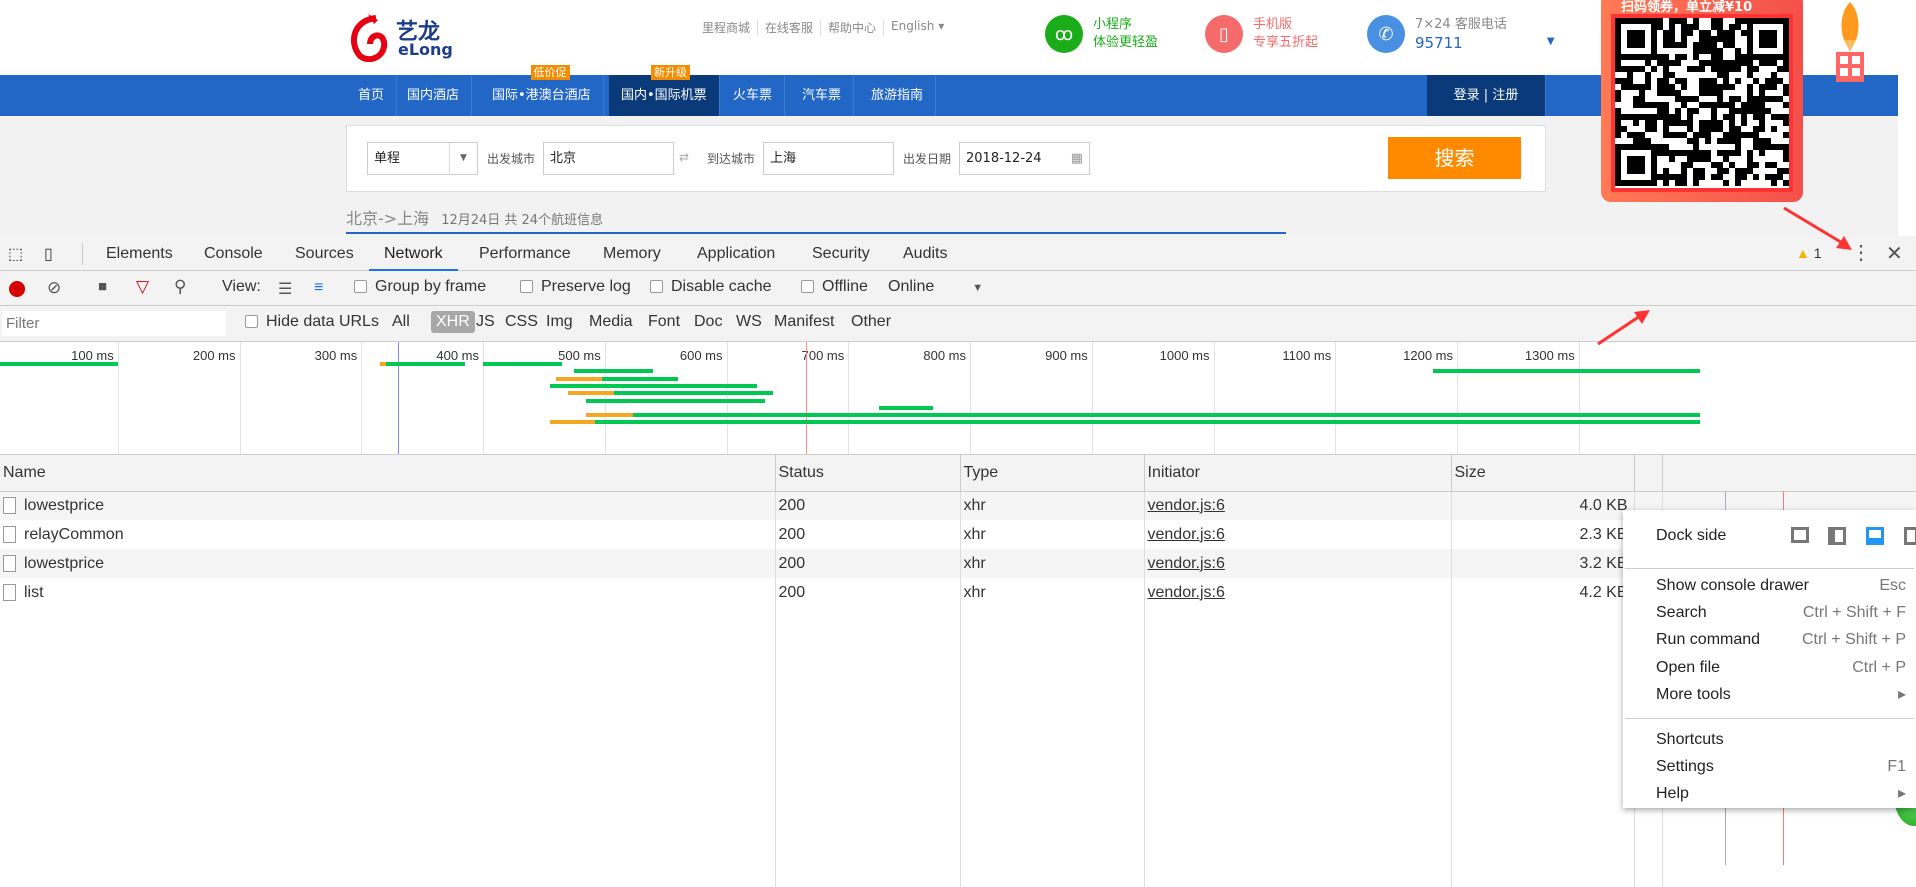  Describe the element at coordinates (575, 287) in the screenshot. I see `preserve-log-checkbox: Preserve log` at that location.